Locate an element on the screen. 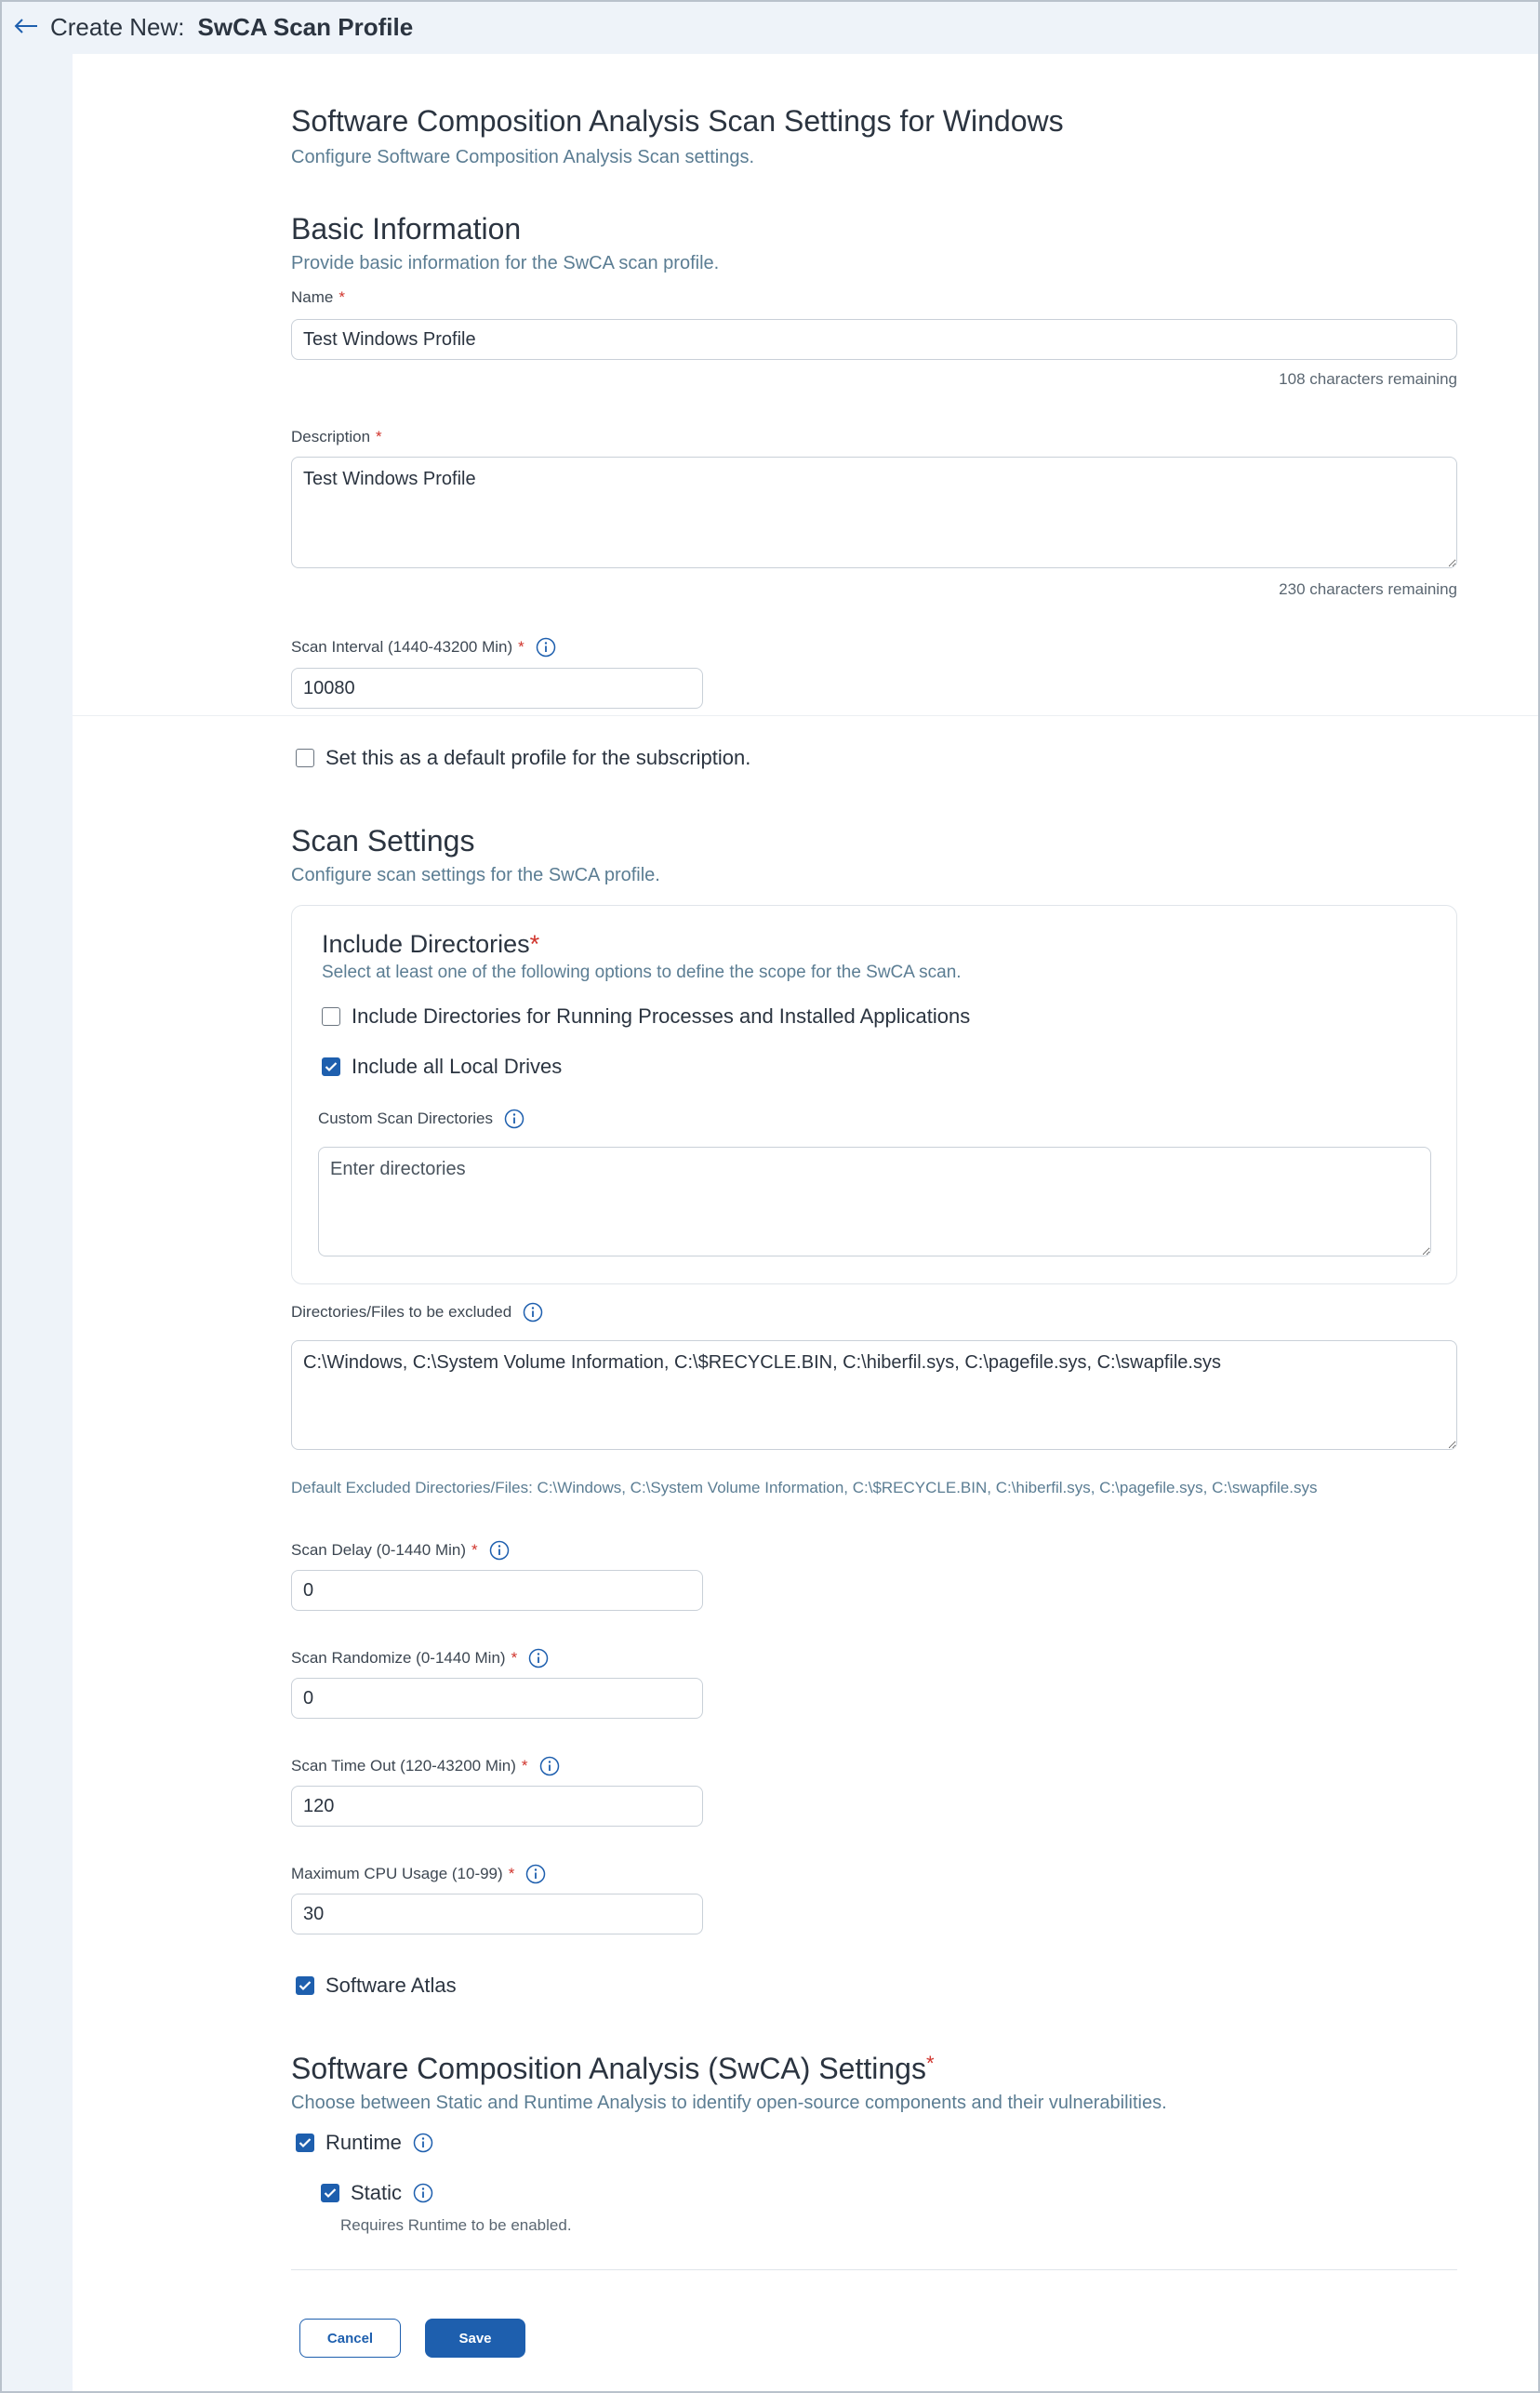  save-button: Save is located at coordinates (475, 2338).